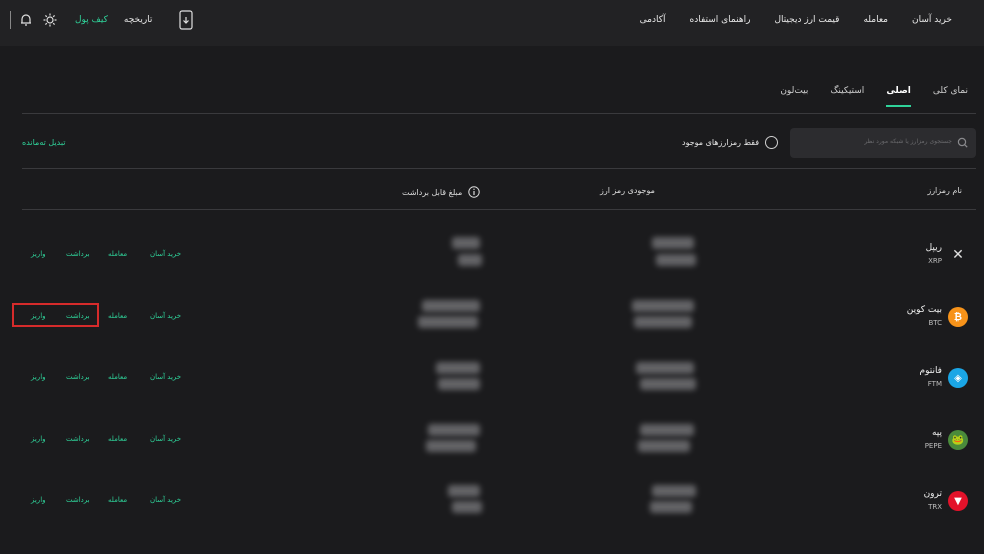 The image size is (984, 554). I want to click on nav-item-prices: قیمت ارز دیجیتال, so click(806, 20).